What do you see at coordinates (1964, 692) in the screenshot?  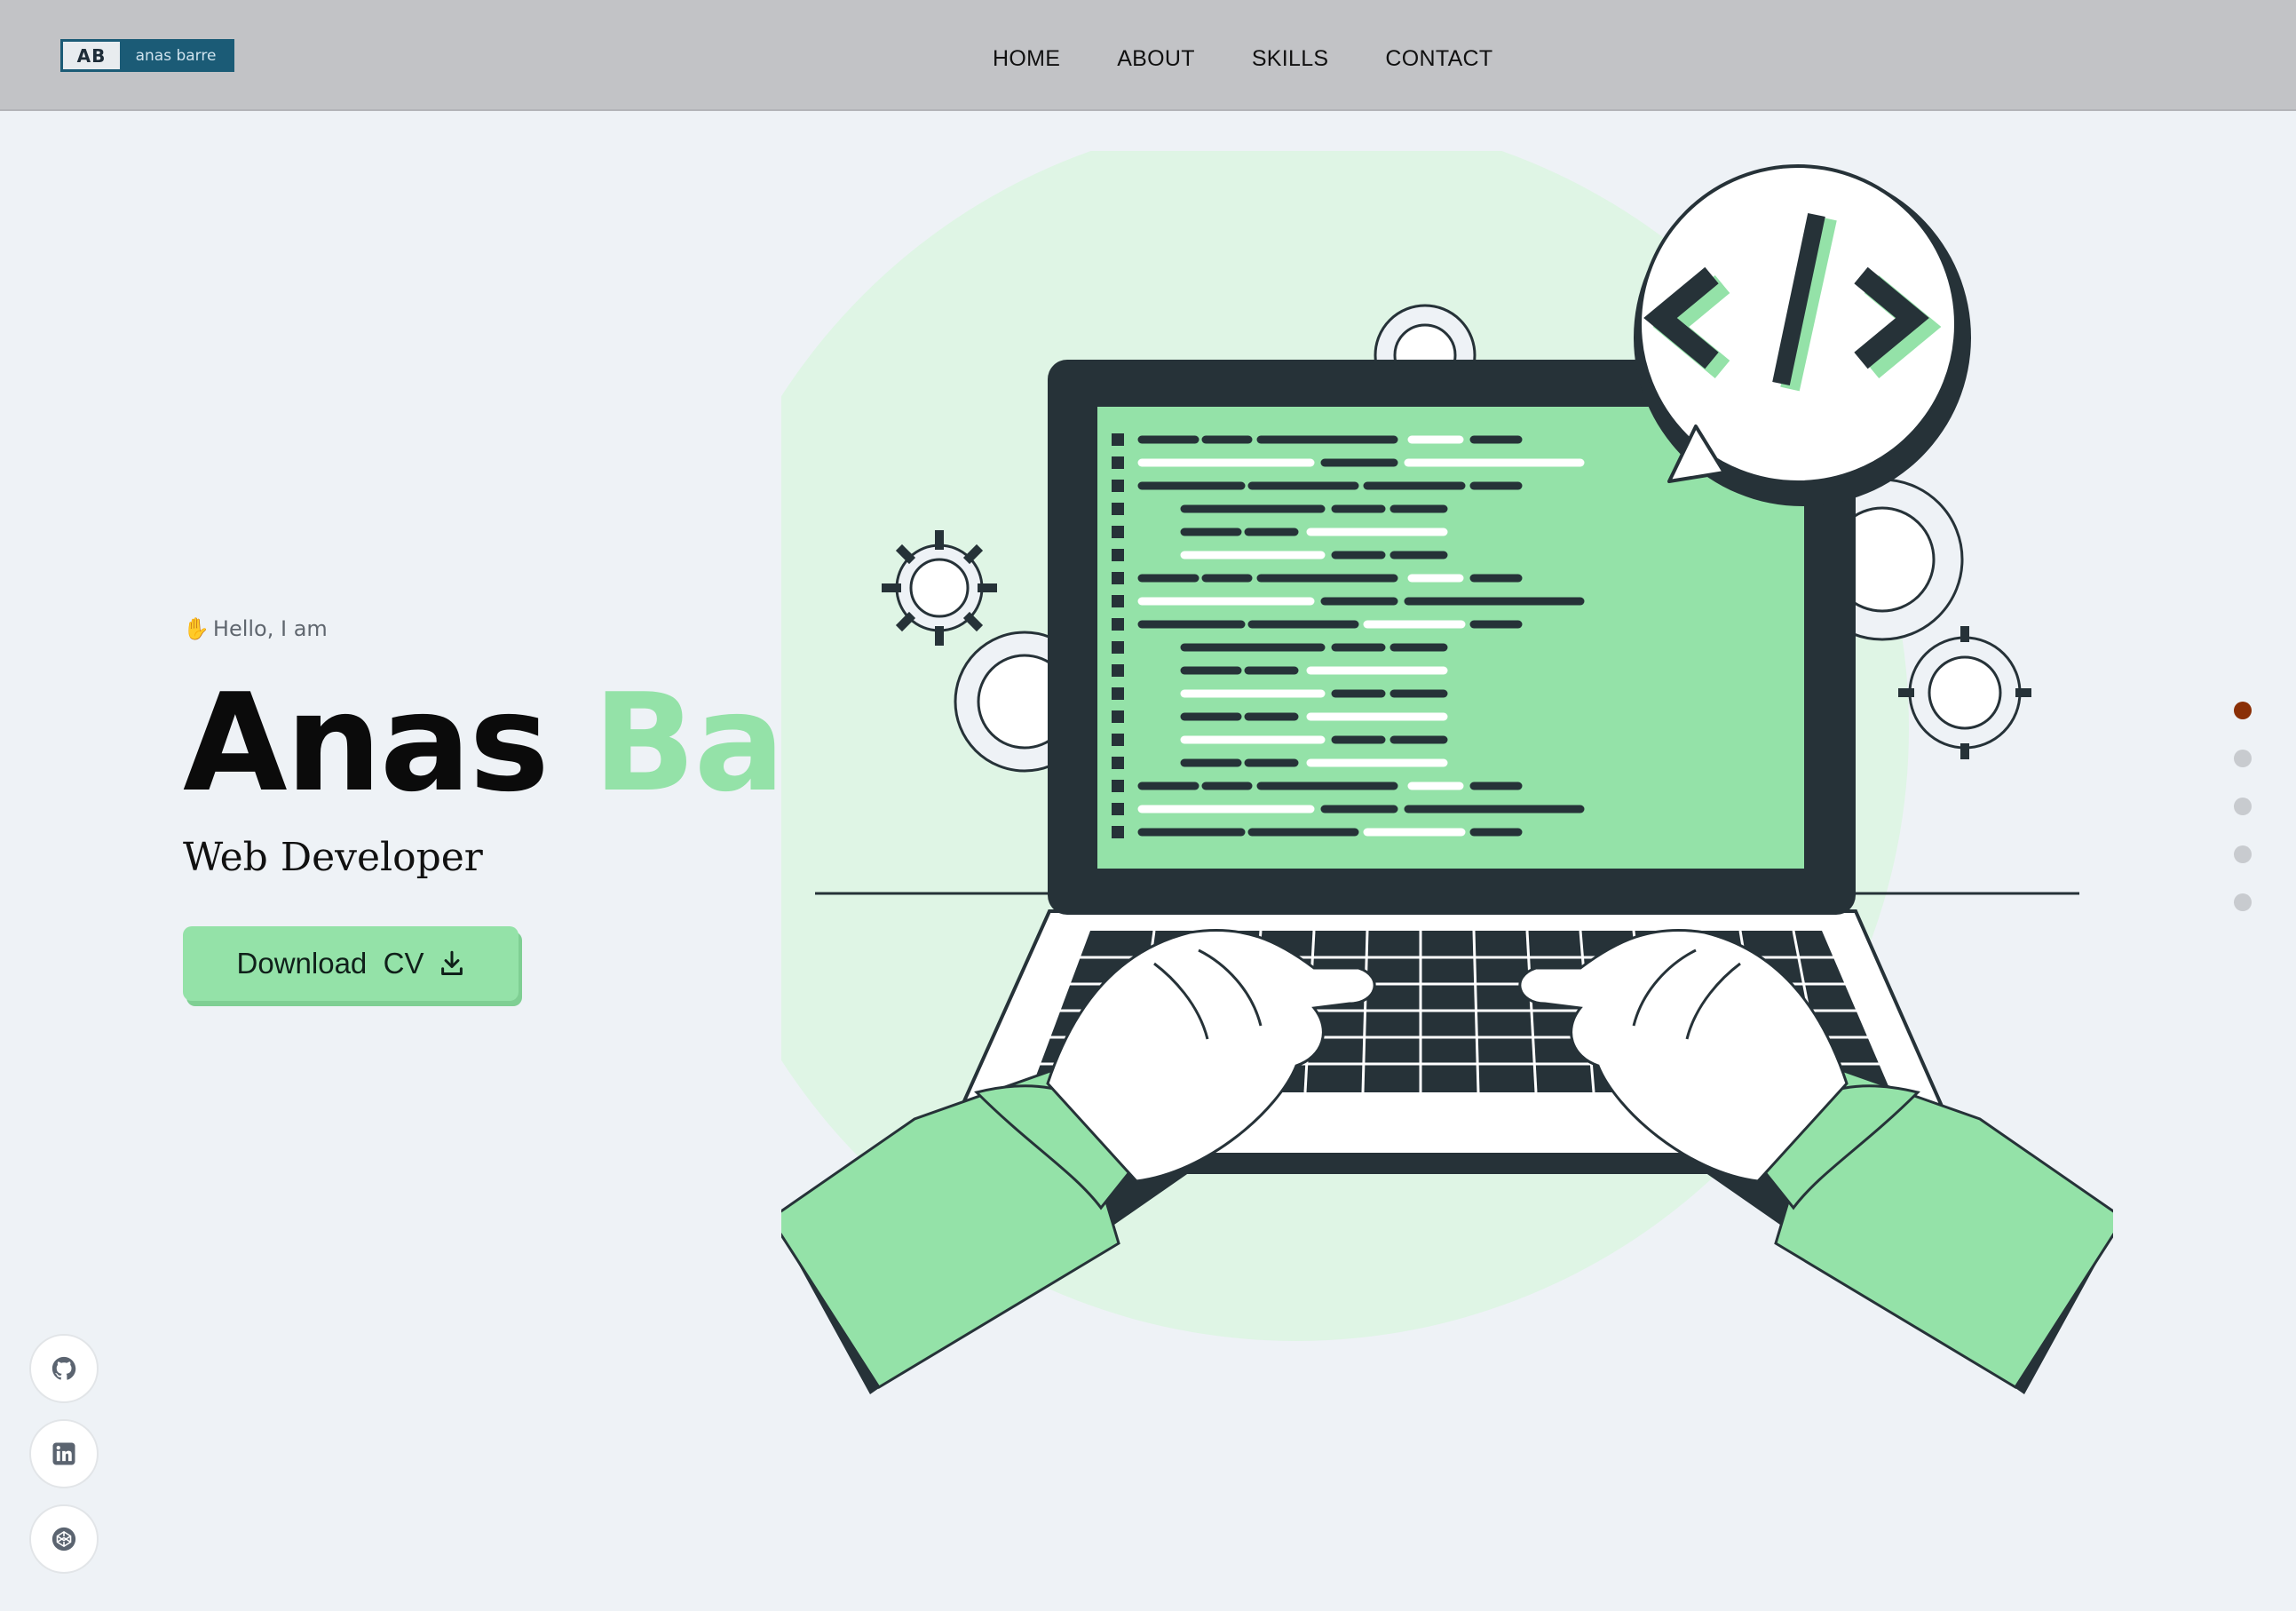 I see `gear-icon-right-small` at bounding box center [1964, 692].